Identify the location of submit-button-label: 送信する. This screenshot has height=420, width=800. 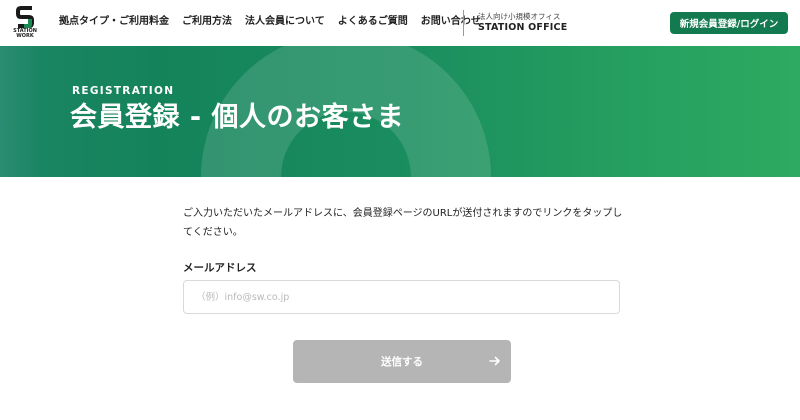
(402, 361).